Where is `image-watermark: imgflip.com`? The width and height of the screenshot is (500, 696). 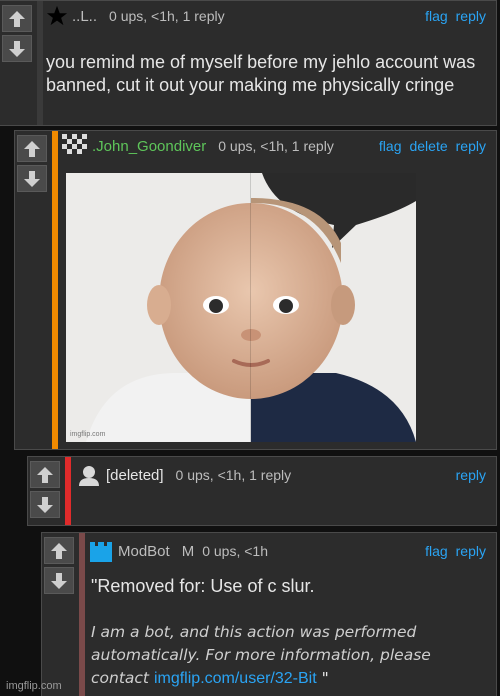
image-watermark: imgflip.com is located at coordinates (88, 434).